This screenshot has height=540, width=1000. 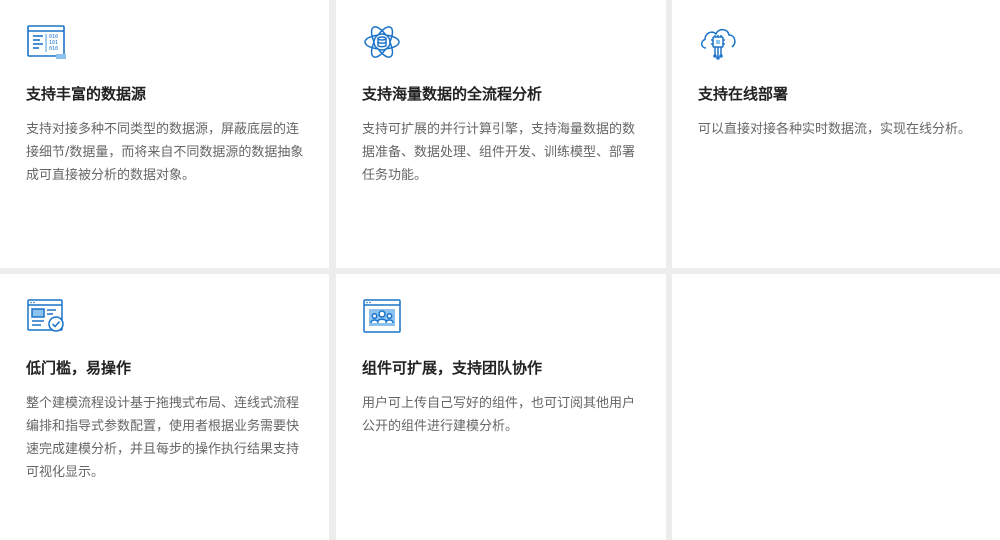 What do you see at coordinates (79, 368) in the screenshot?
I see `feature-title: 低门槛，易操作` at bounding box center [79, 368].